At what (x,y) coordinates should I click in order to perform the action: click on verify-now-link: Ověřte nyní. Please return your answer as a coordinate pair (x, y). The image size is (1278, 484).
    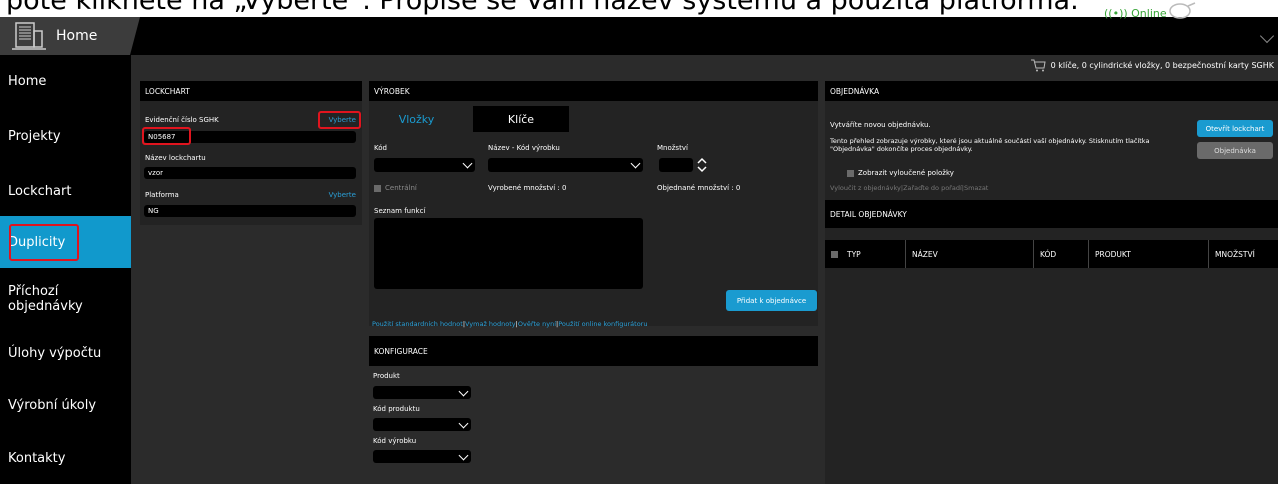
    Looking at the image, I should click on (537, 324).